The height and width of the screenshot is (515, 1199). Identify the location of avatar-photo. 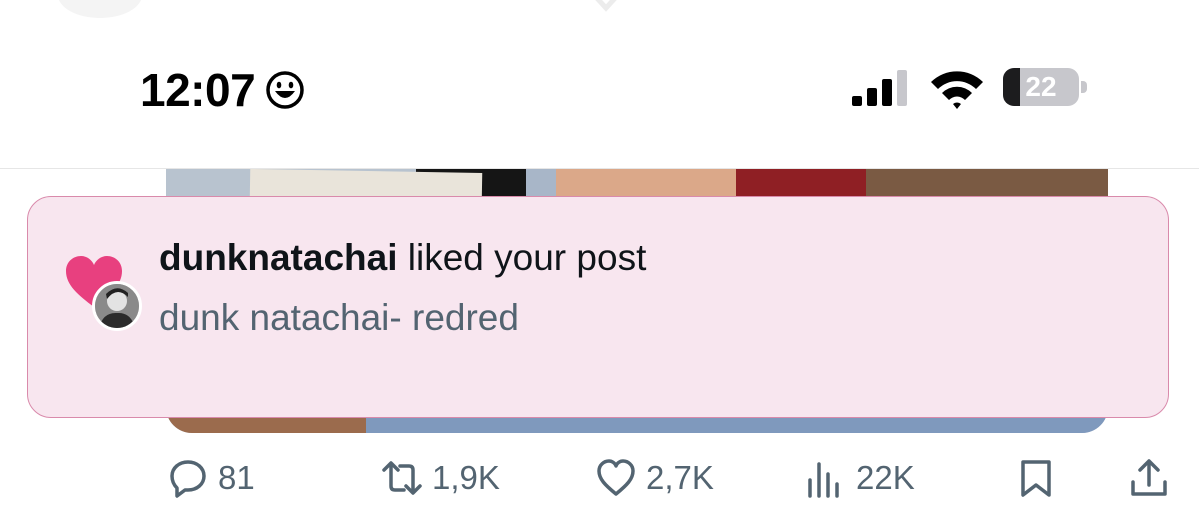
(117, 306).